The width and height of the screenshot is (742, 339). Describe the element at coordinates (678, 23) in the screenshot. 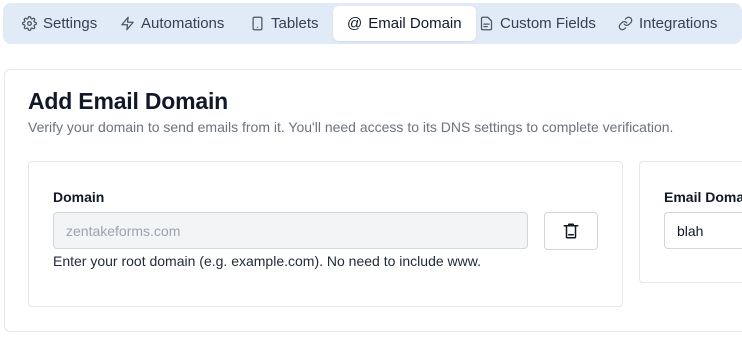

I see `tab-label: Integrations` at that location.